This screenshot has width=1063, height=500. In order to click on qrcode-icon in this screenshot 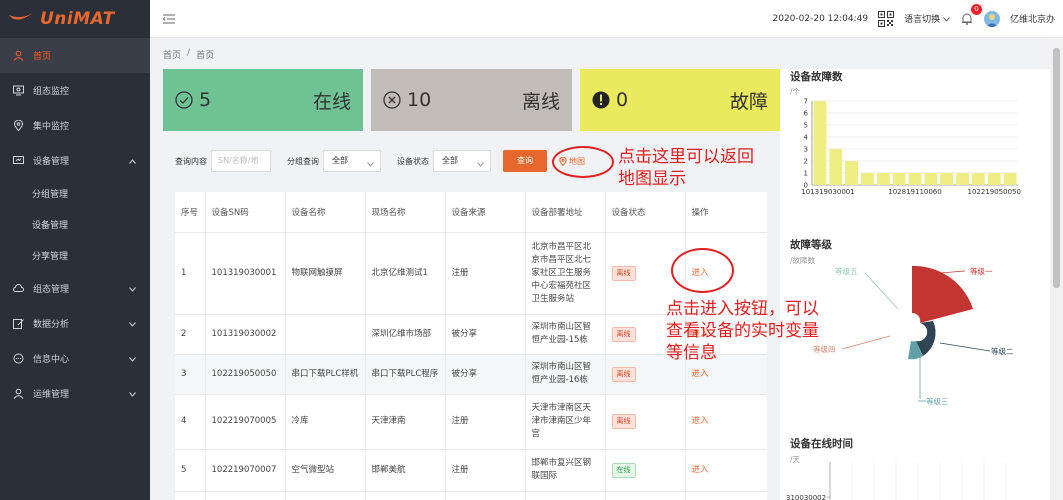, I will do `click(886, 18)`.